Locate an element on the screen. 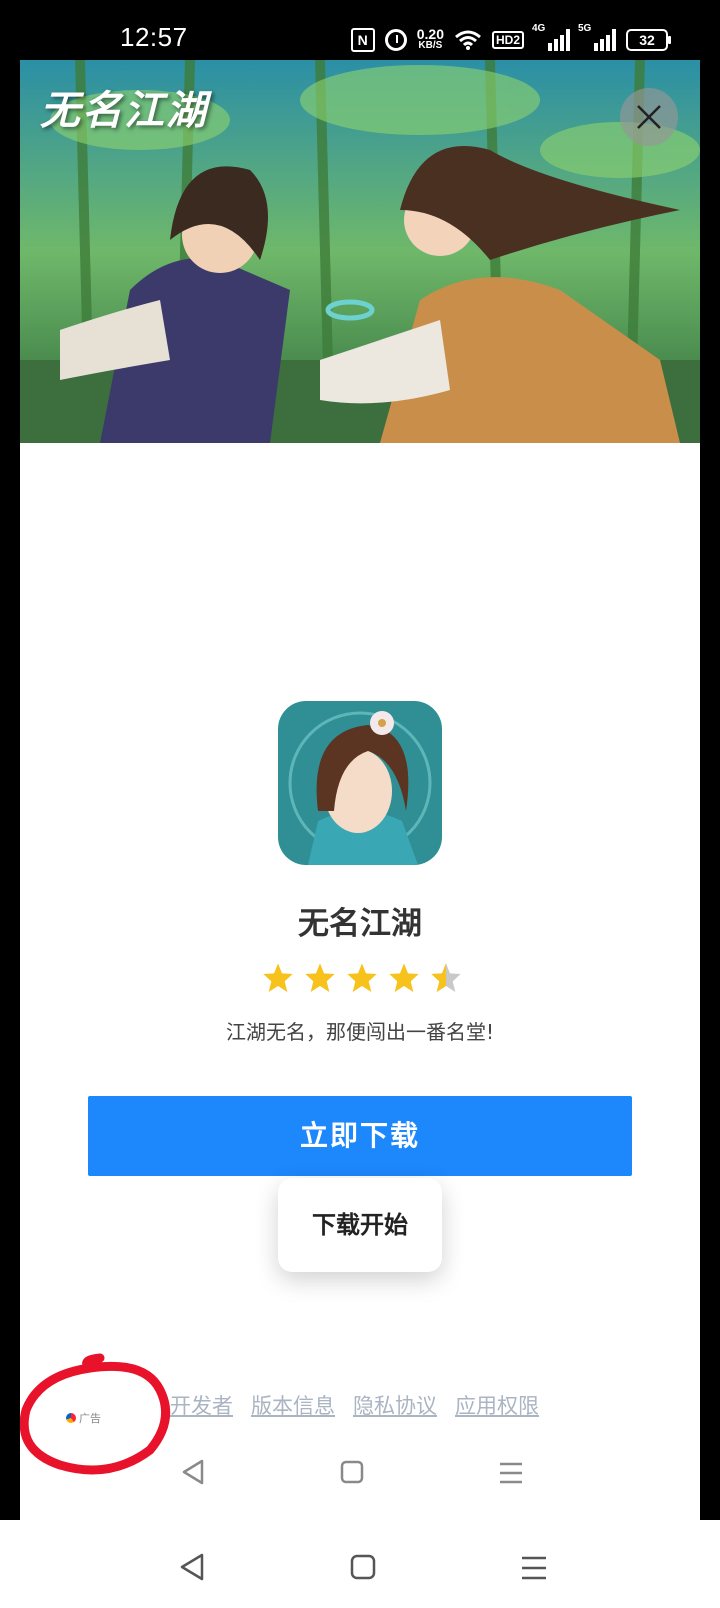 The height and width of the screenshot is (1608, 720). signal-sim1-icon: 4G is located at coordinates (551, 37).